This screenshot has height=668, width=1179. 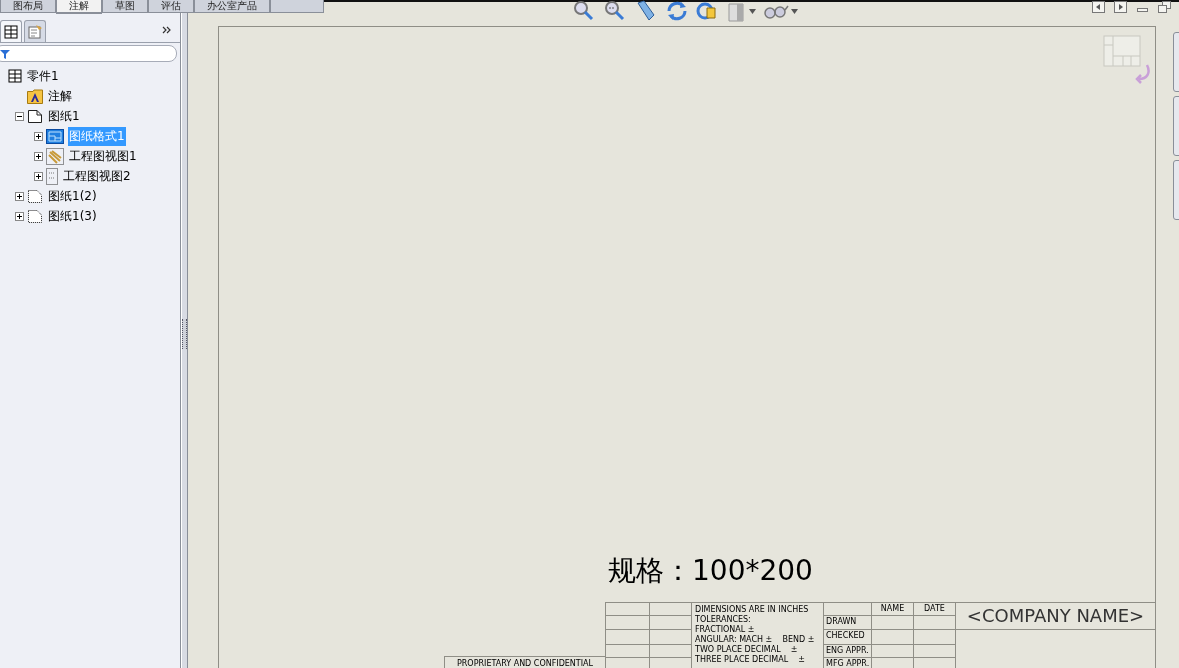 I want to click on proprietary-label: PROPRIETARY AND CONFIDENTIAL, so click(x=525, y=663).